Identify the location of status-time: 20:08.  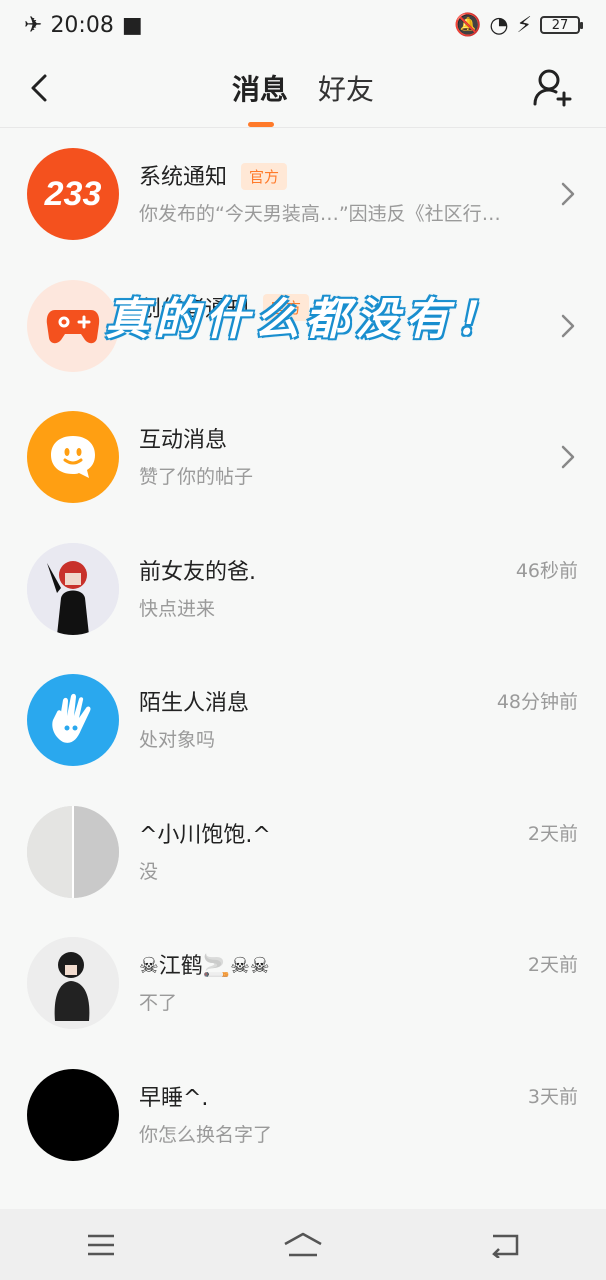
(82, 25).